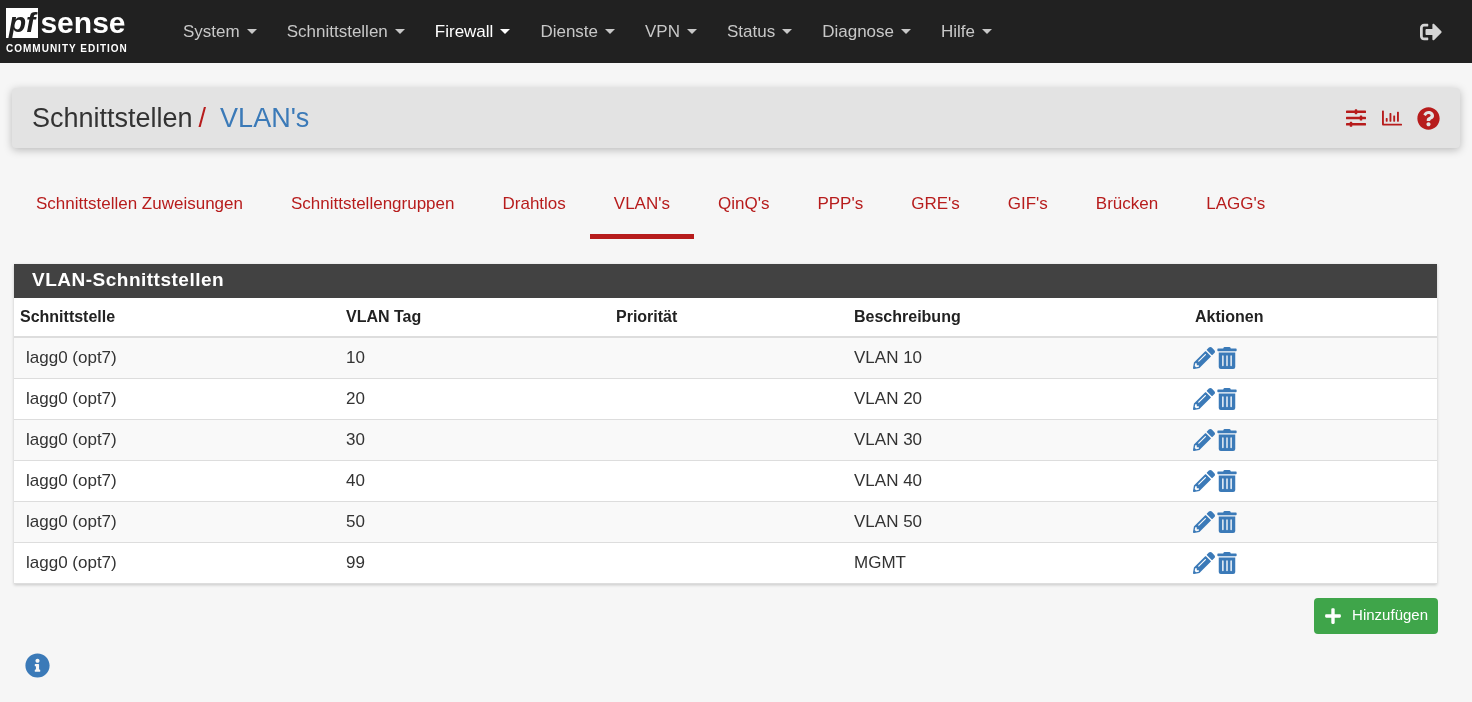  Describe the element at coordinates (1392, 118) in the screenshot. I see `bar-chart-icon` at that location.